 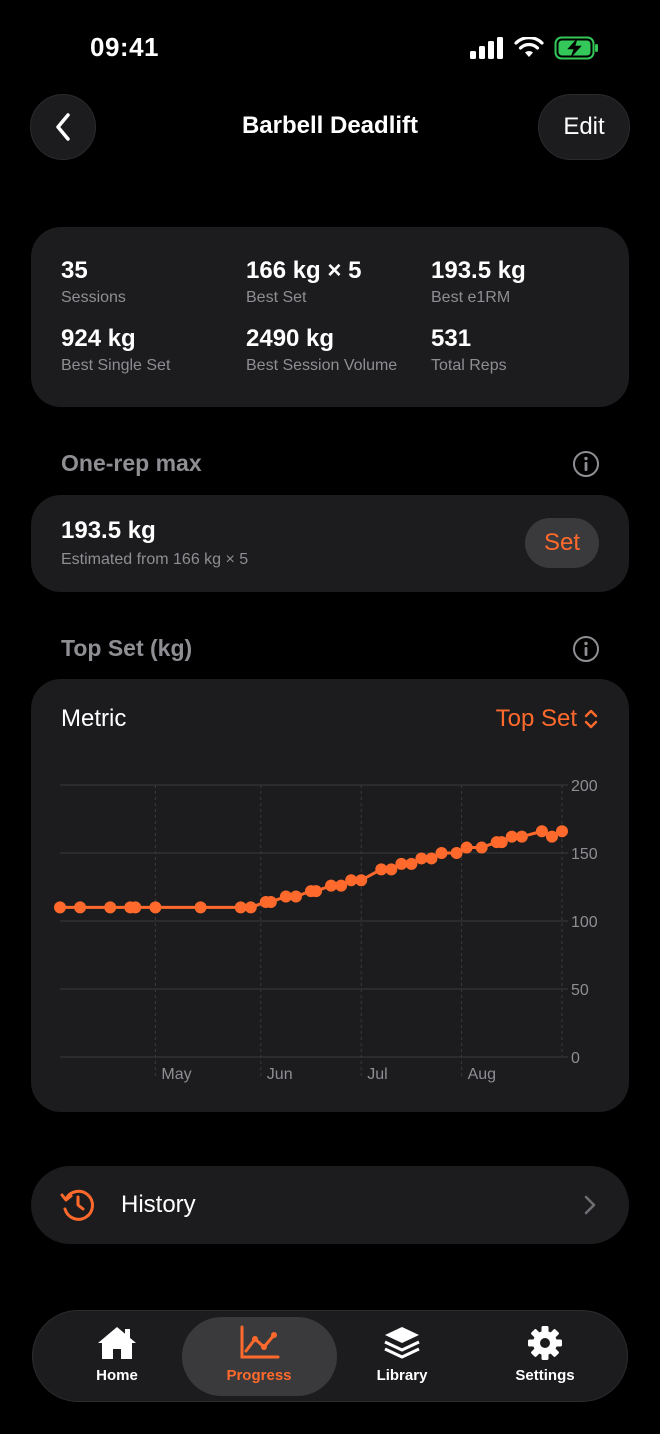 I want to click on stat-best-single-set: 924 kg Best Single Set, so click(x=115, y=350).